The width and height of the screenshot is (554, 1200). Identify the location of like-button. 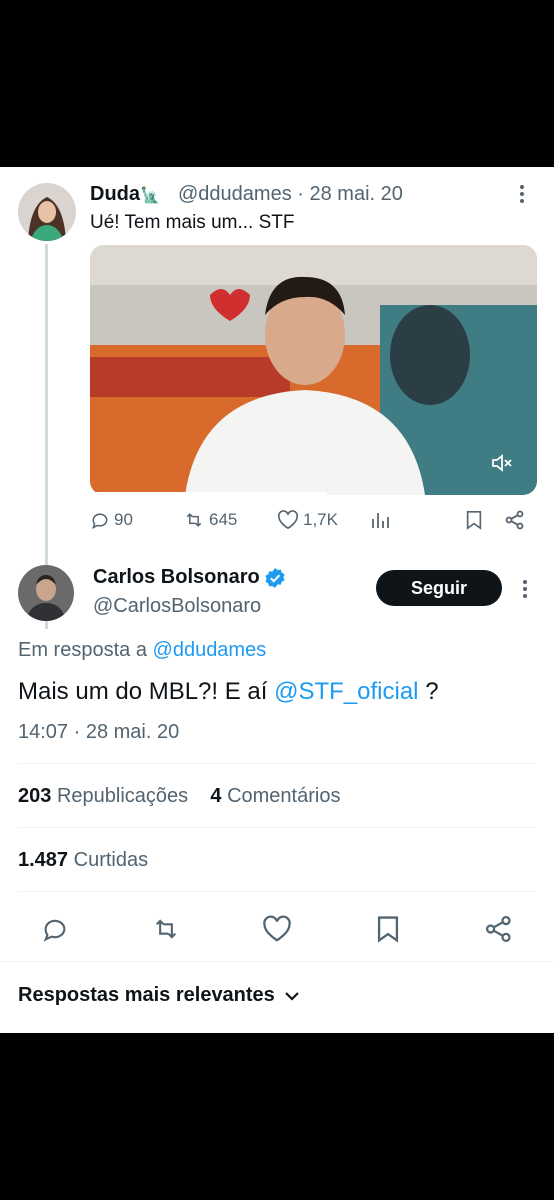
(277, 931).